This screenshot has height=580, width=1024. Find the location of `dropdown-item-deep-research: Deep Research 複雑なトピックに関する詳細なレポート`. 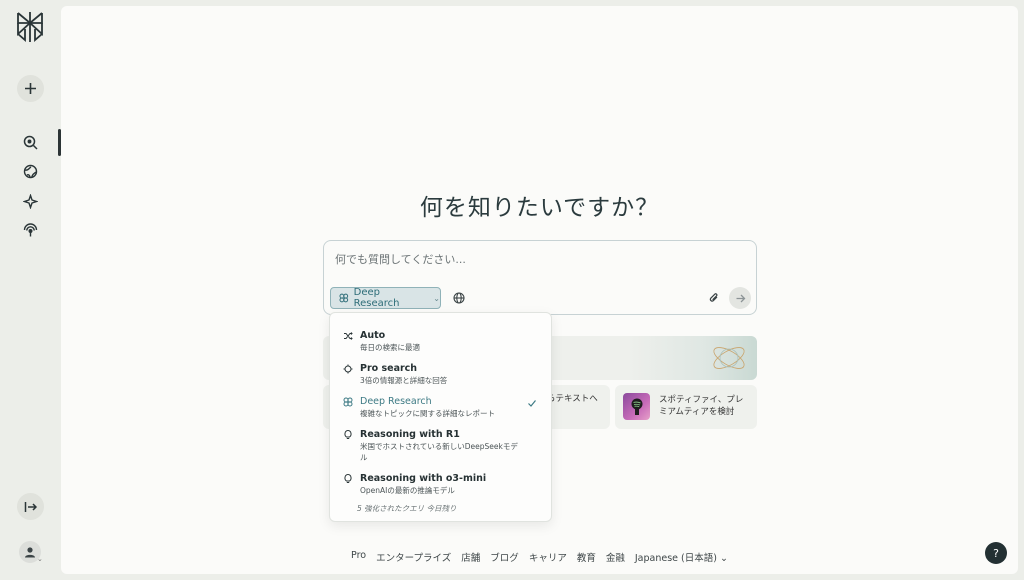

dropdown-item-deep-research: Deep Research 複雑なトピックに関する詳細なレポート is located at coordinates (440, 407).